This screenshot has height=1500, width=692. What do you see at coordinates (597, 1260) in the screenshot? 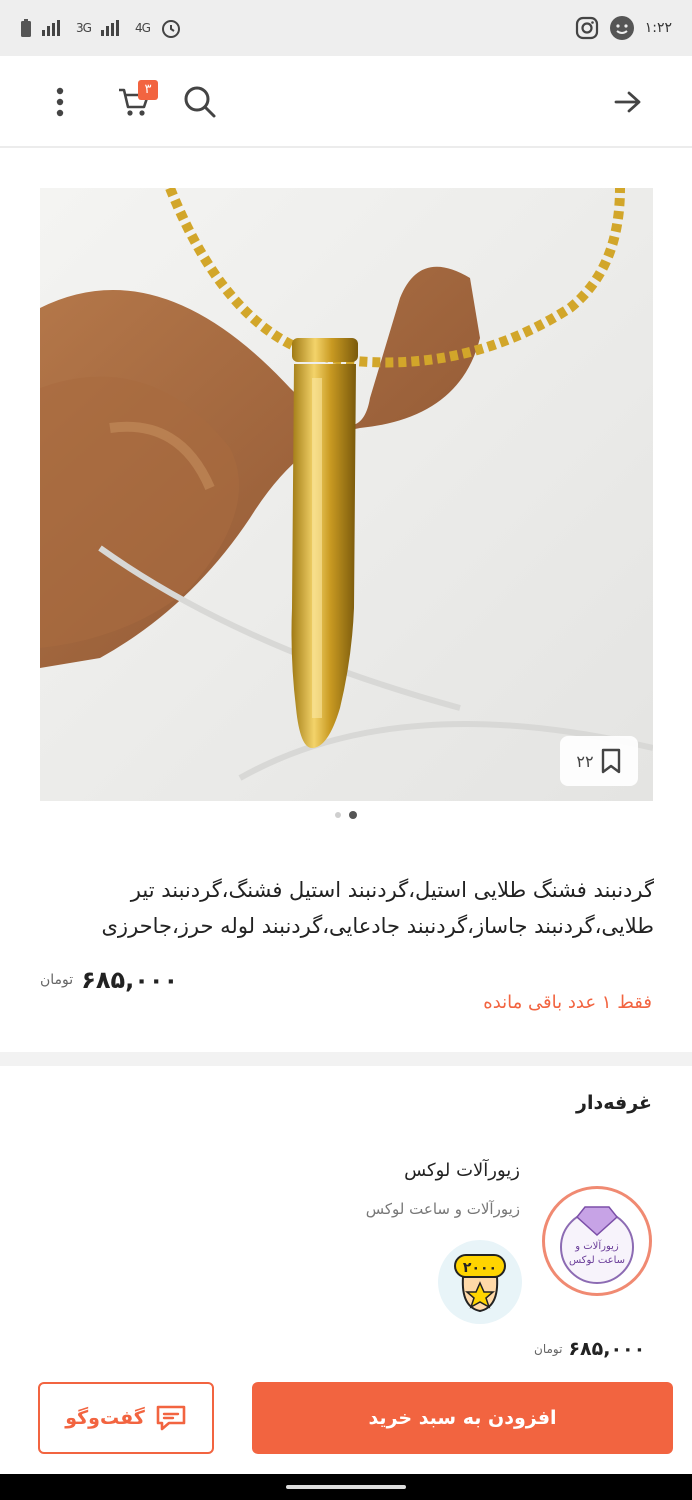
I see `vendor-logo-text-2: ساعت لوکس` at bounding box center [597, 1260].